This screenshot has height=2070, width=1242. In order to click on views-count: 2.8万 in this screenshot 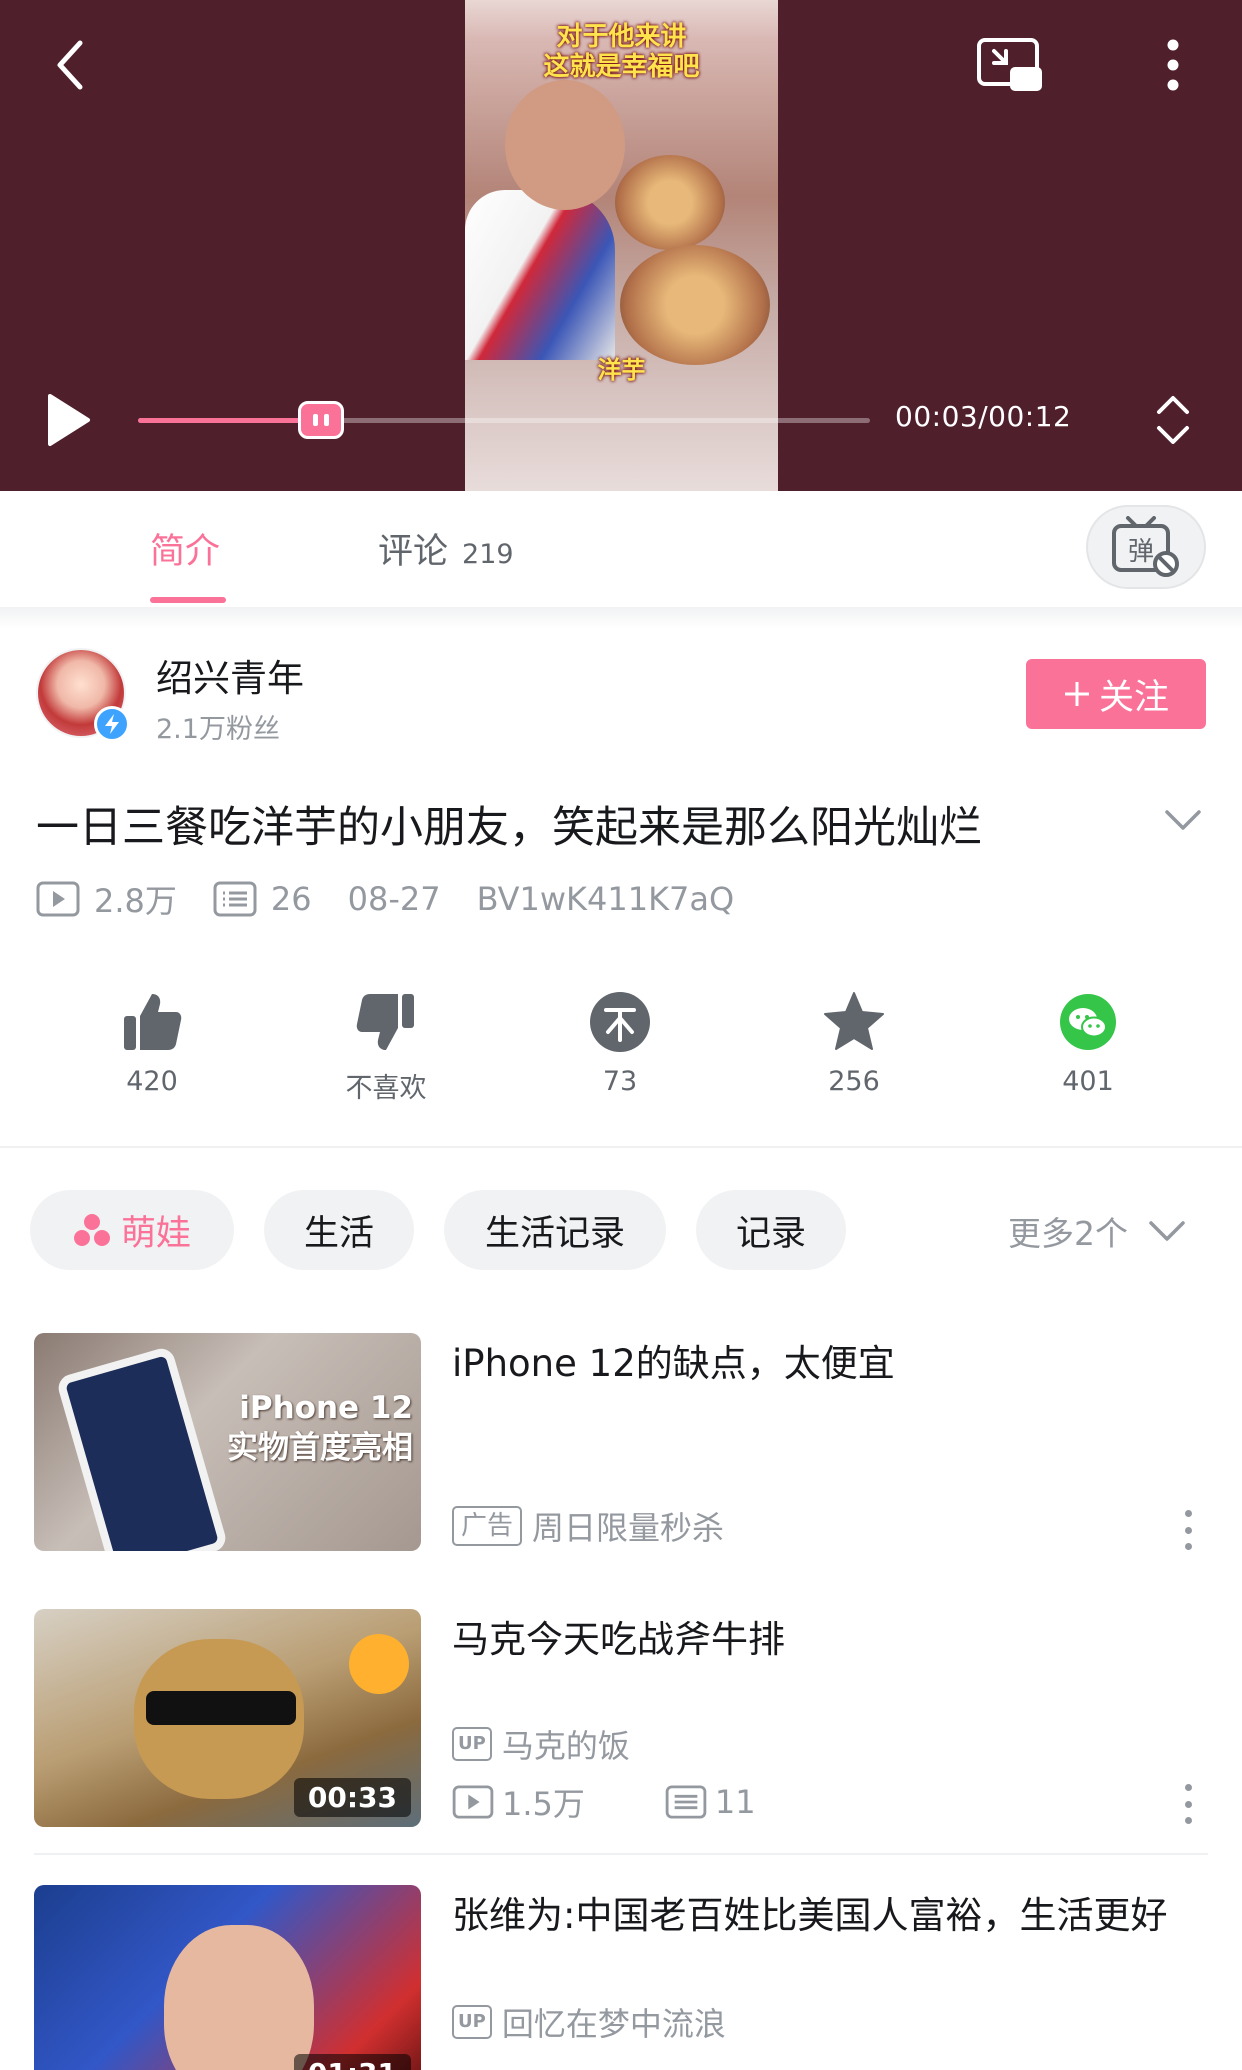, I will do `click(135, 901)`.